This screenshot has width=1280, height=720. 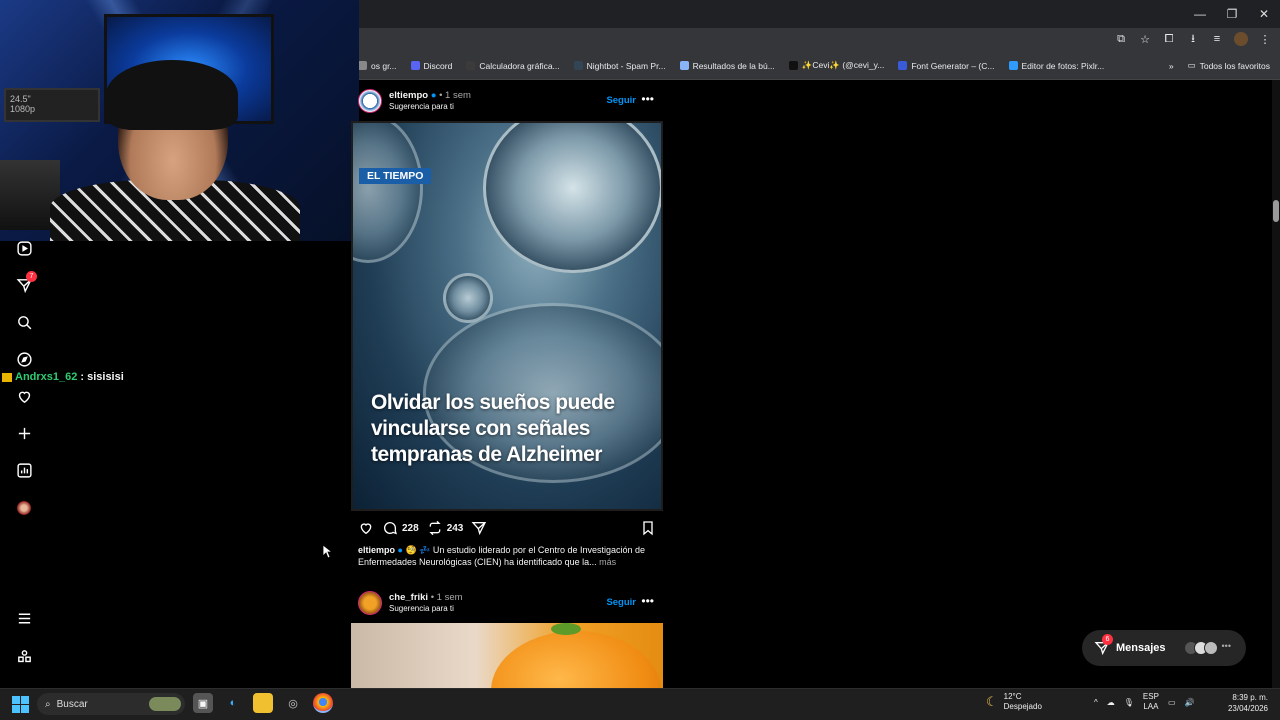 I want to click on messages-avatars: •••, so click(x=1207, y=648).